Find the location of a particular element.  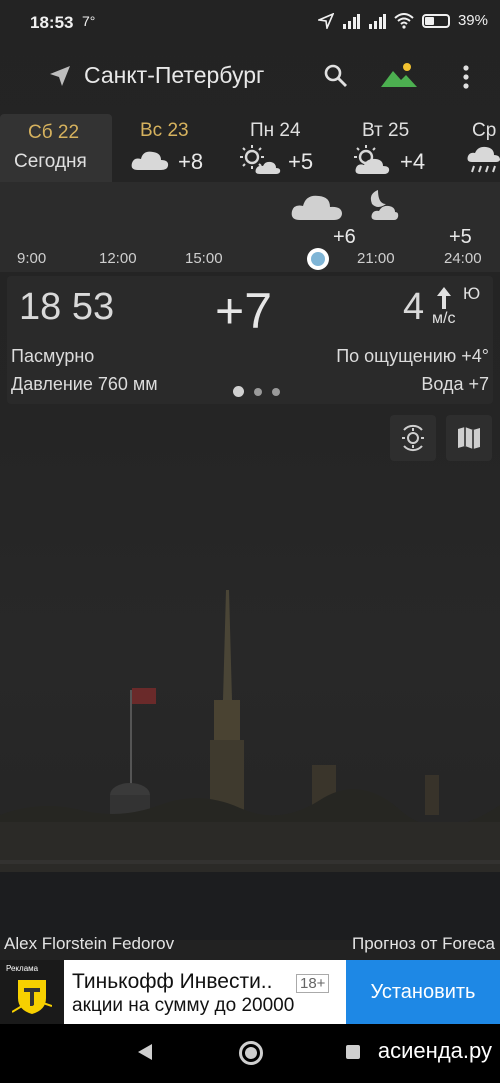

weather-details-button is located at coordinates (413, 438).